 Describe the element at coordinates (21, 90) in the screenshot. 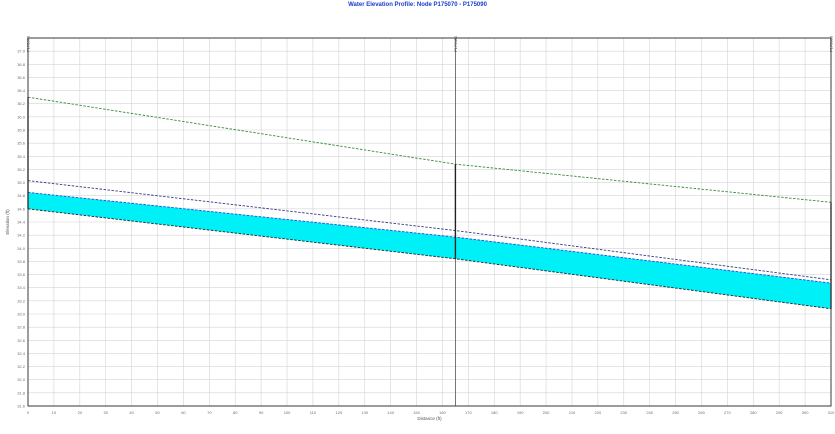

I see `y-tick-label: 36.4` at that location.